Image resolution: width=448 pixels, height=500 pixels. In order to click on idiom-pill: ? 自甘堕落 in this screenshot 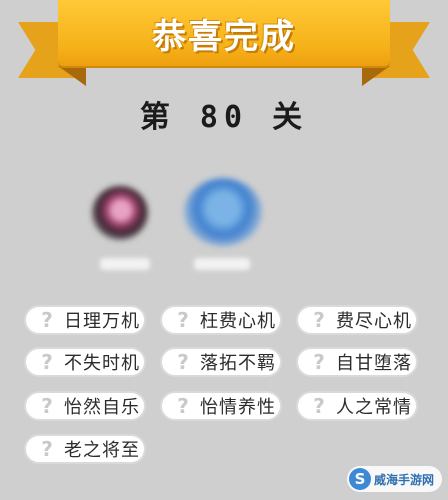, I will do `click(357, 362)`.